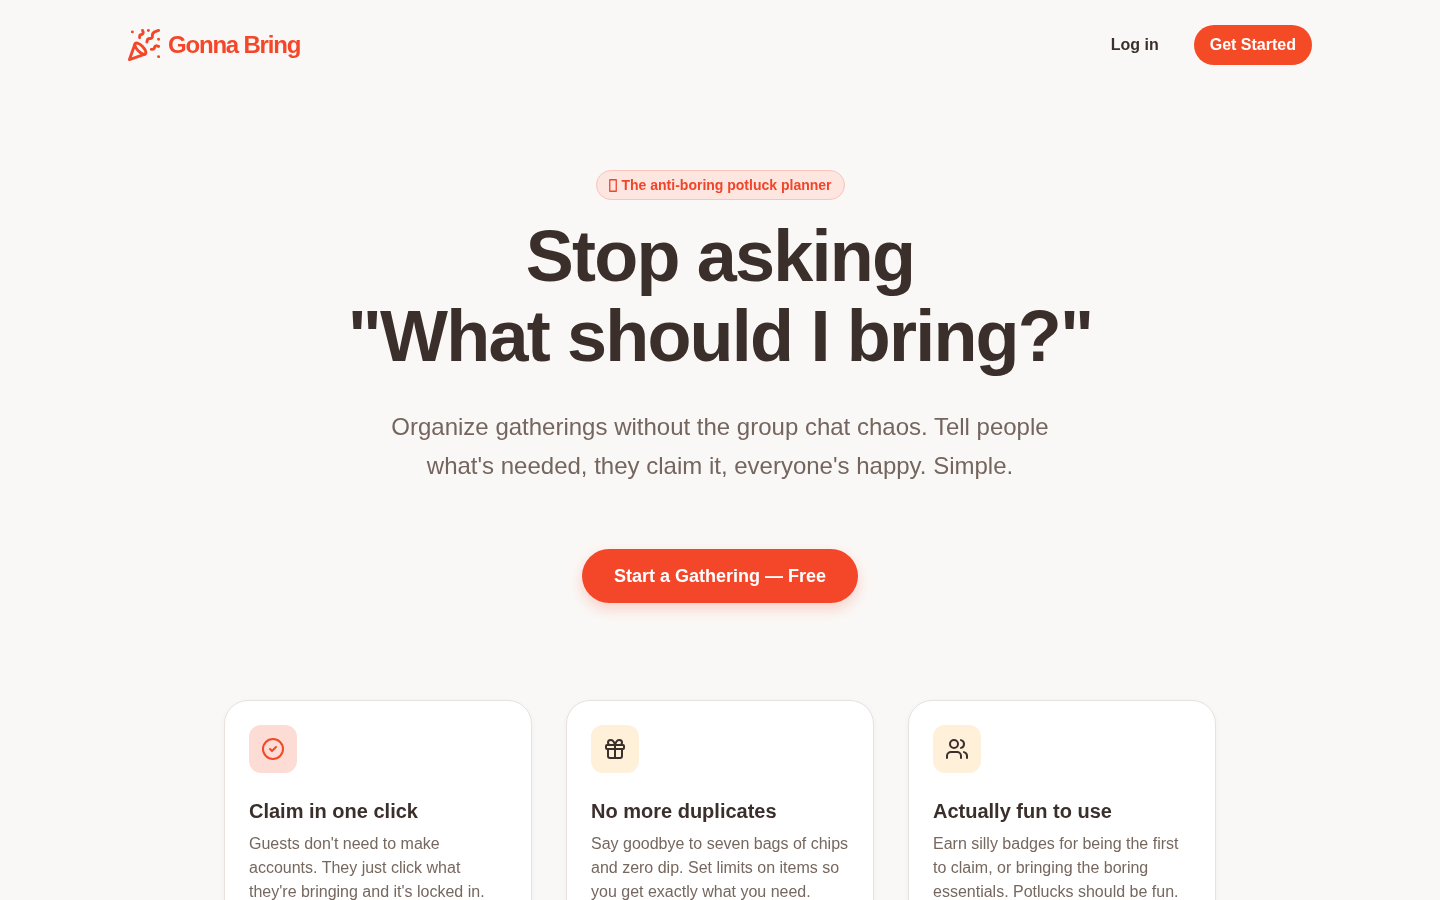 The image size is (1440, 900). Describe the element at coordinates (720, 446) in the screenshot. I see `hero-subtitle: Organize gatherings without the group chat chaos. Tell people what's needed, they claim it, everyone's happy. Simple.` at that location.